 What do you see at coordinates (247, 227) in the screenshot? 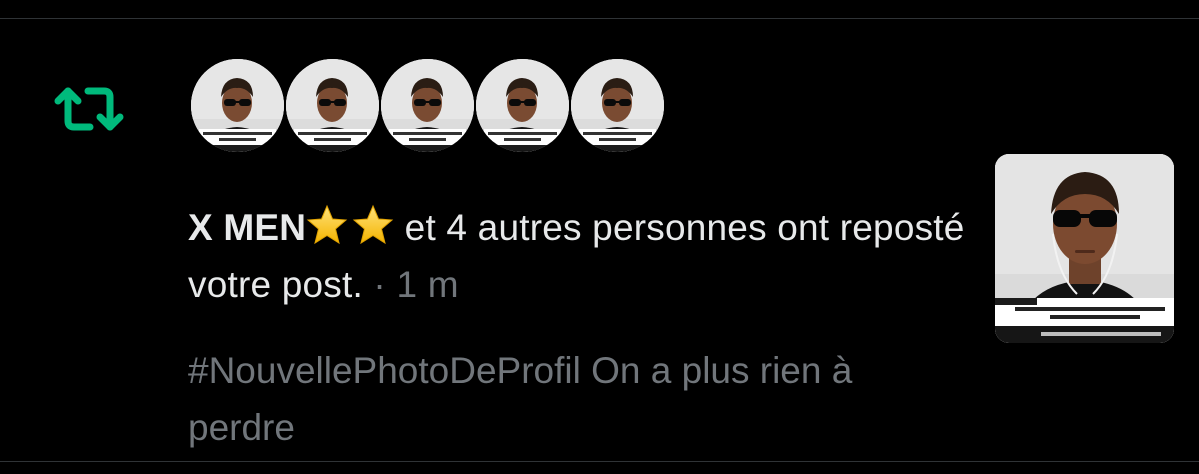
I see `actor-name: X MEN` at bounding box center [247, 227].